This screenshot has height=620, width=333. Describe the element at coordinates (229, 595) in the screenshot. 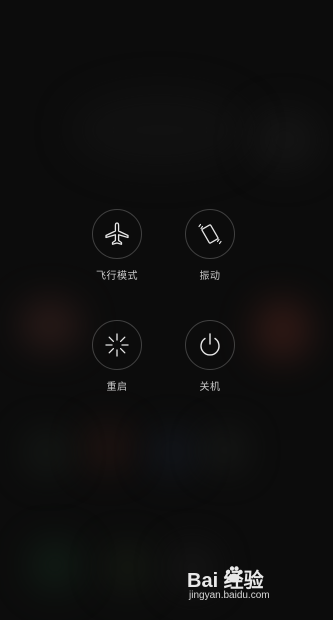

I see `watermark-url: jingyan.baidu.com` at that location.